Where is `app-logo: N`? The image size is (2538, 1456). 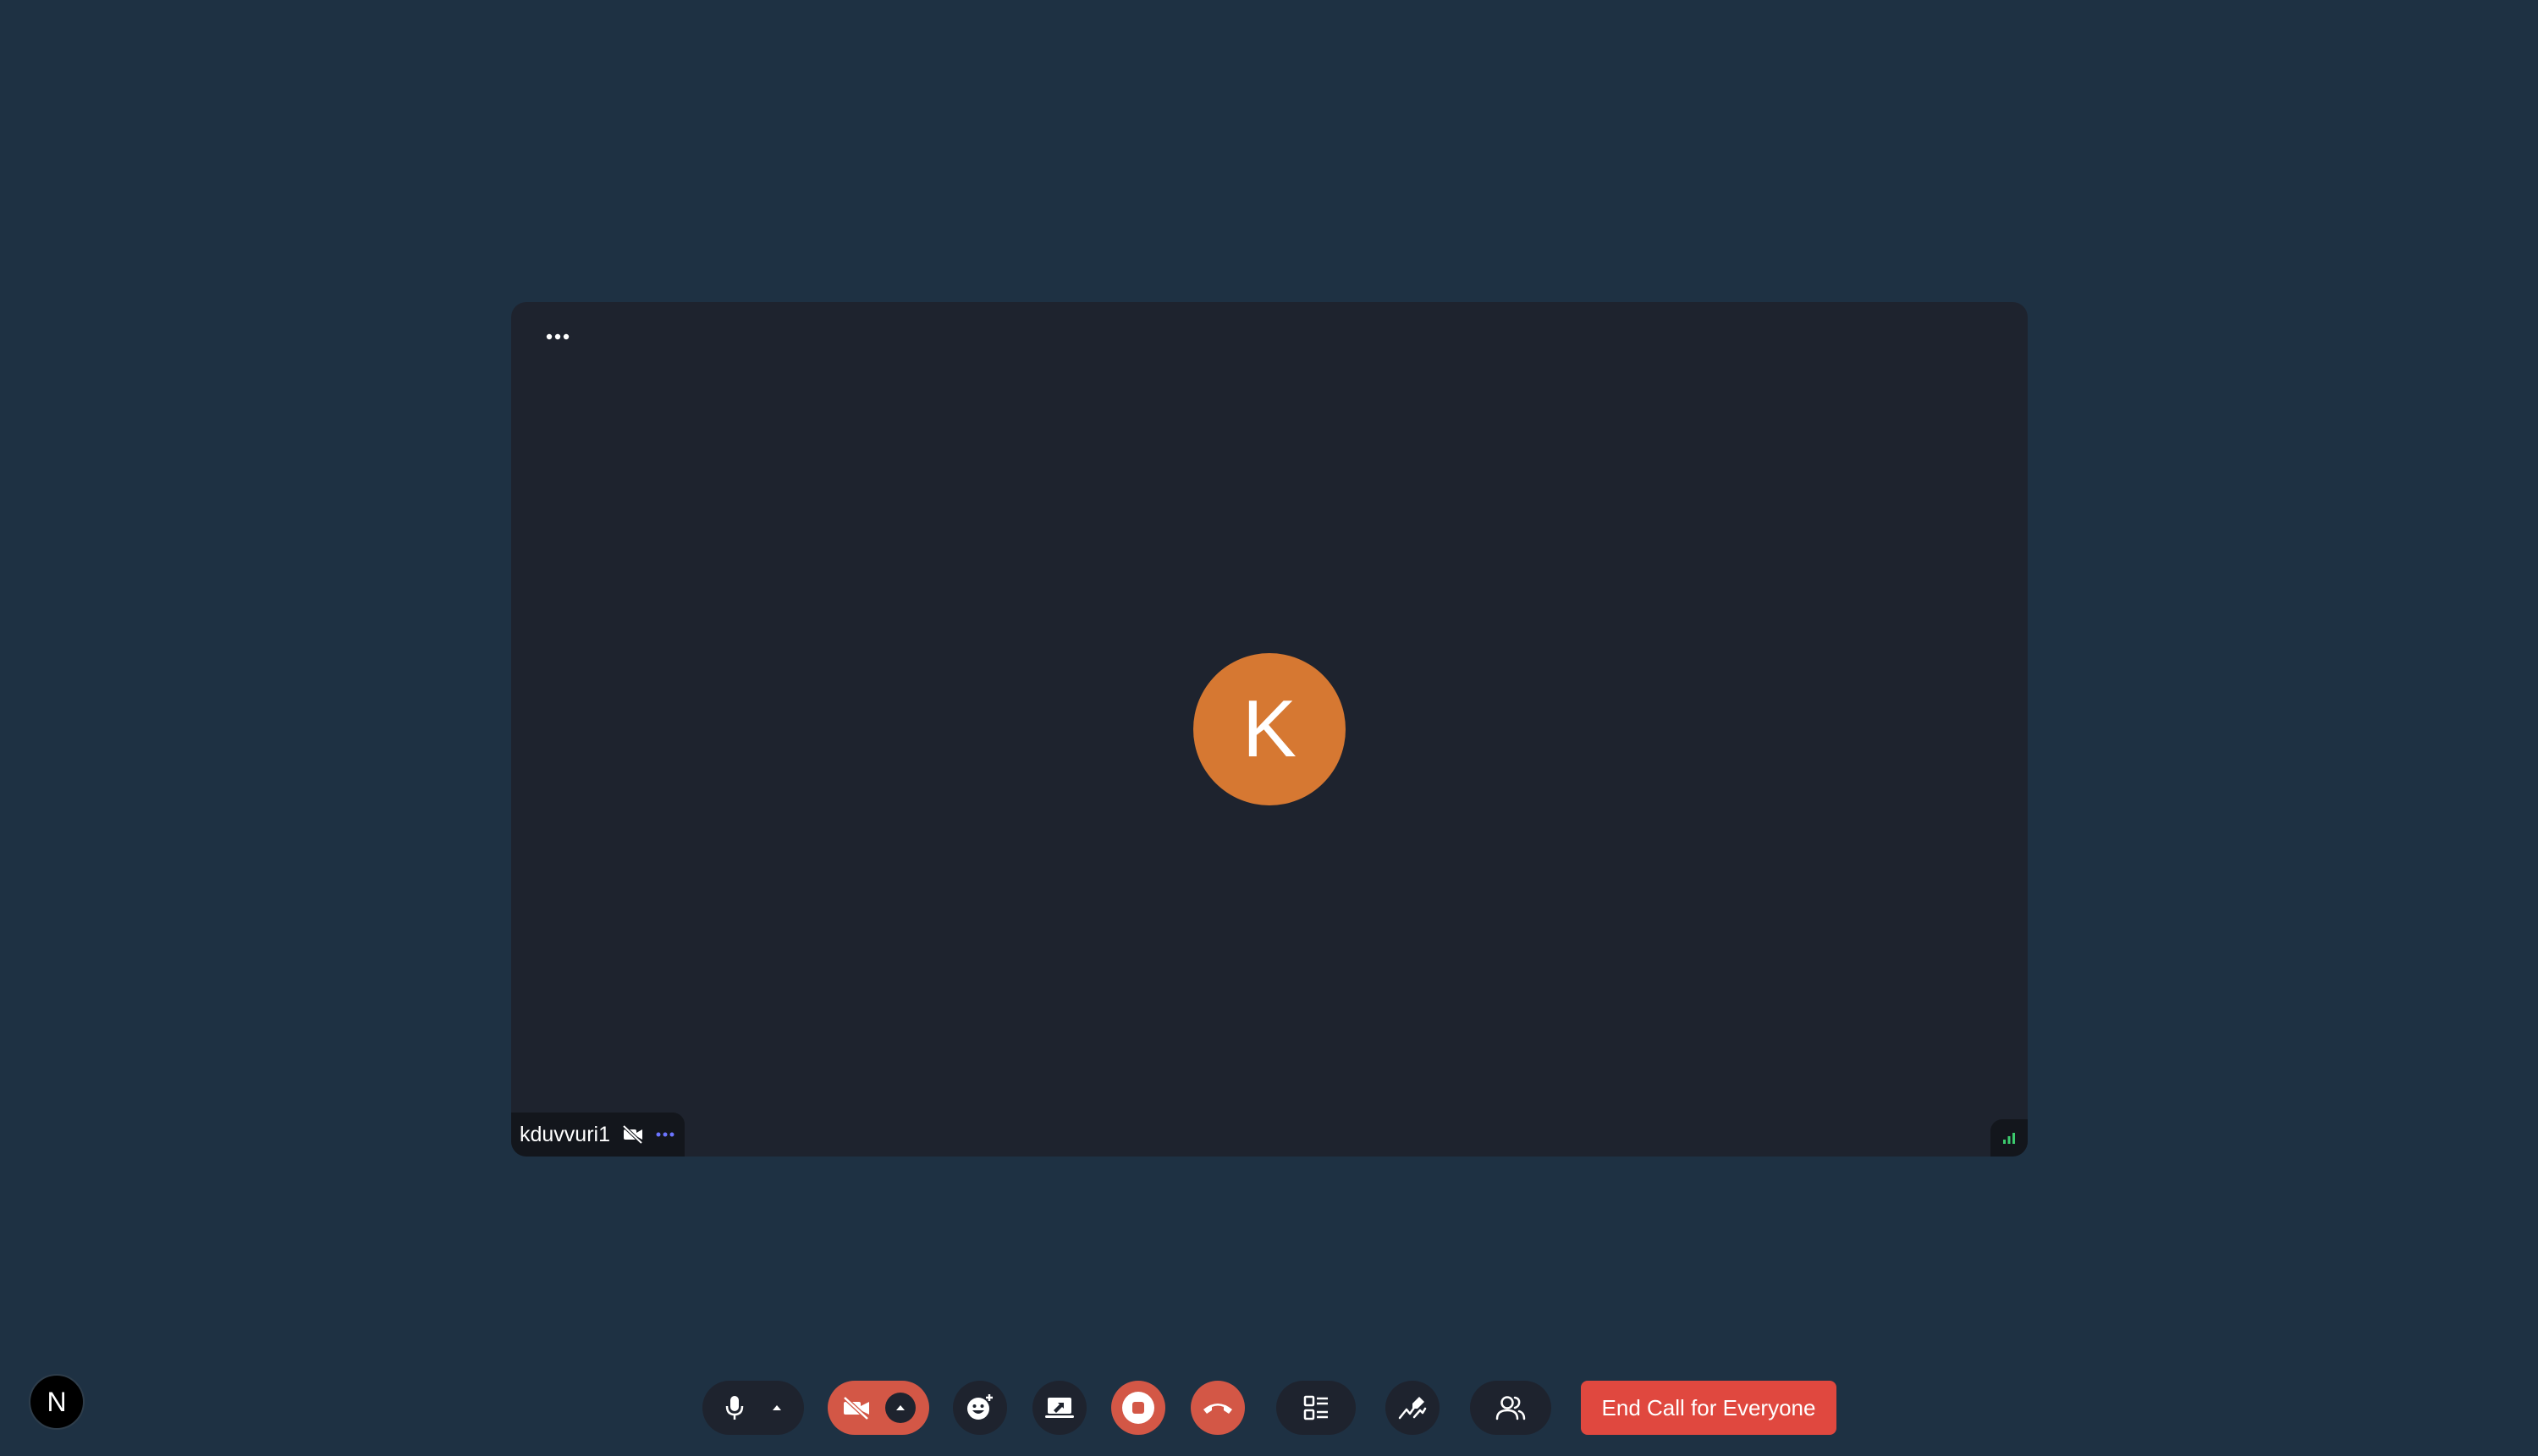
app-logo: N is located at coordinates (57, 1402).